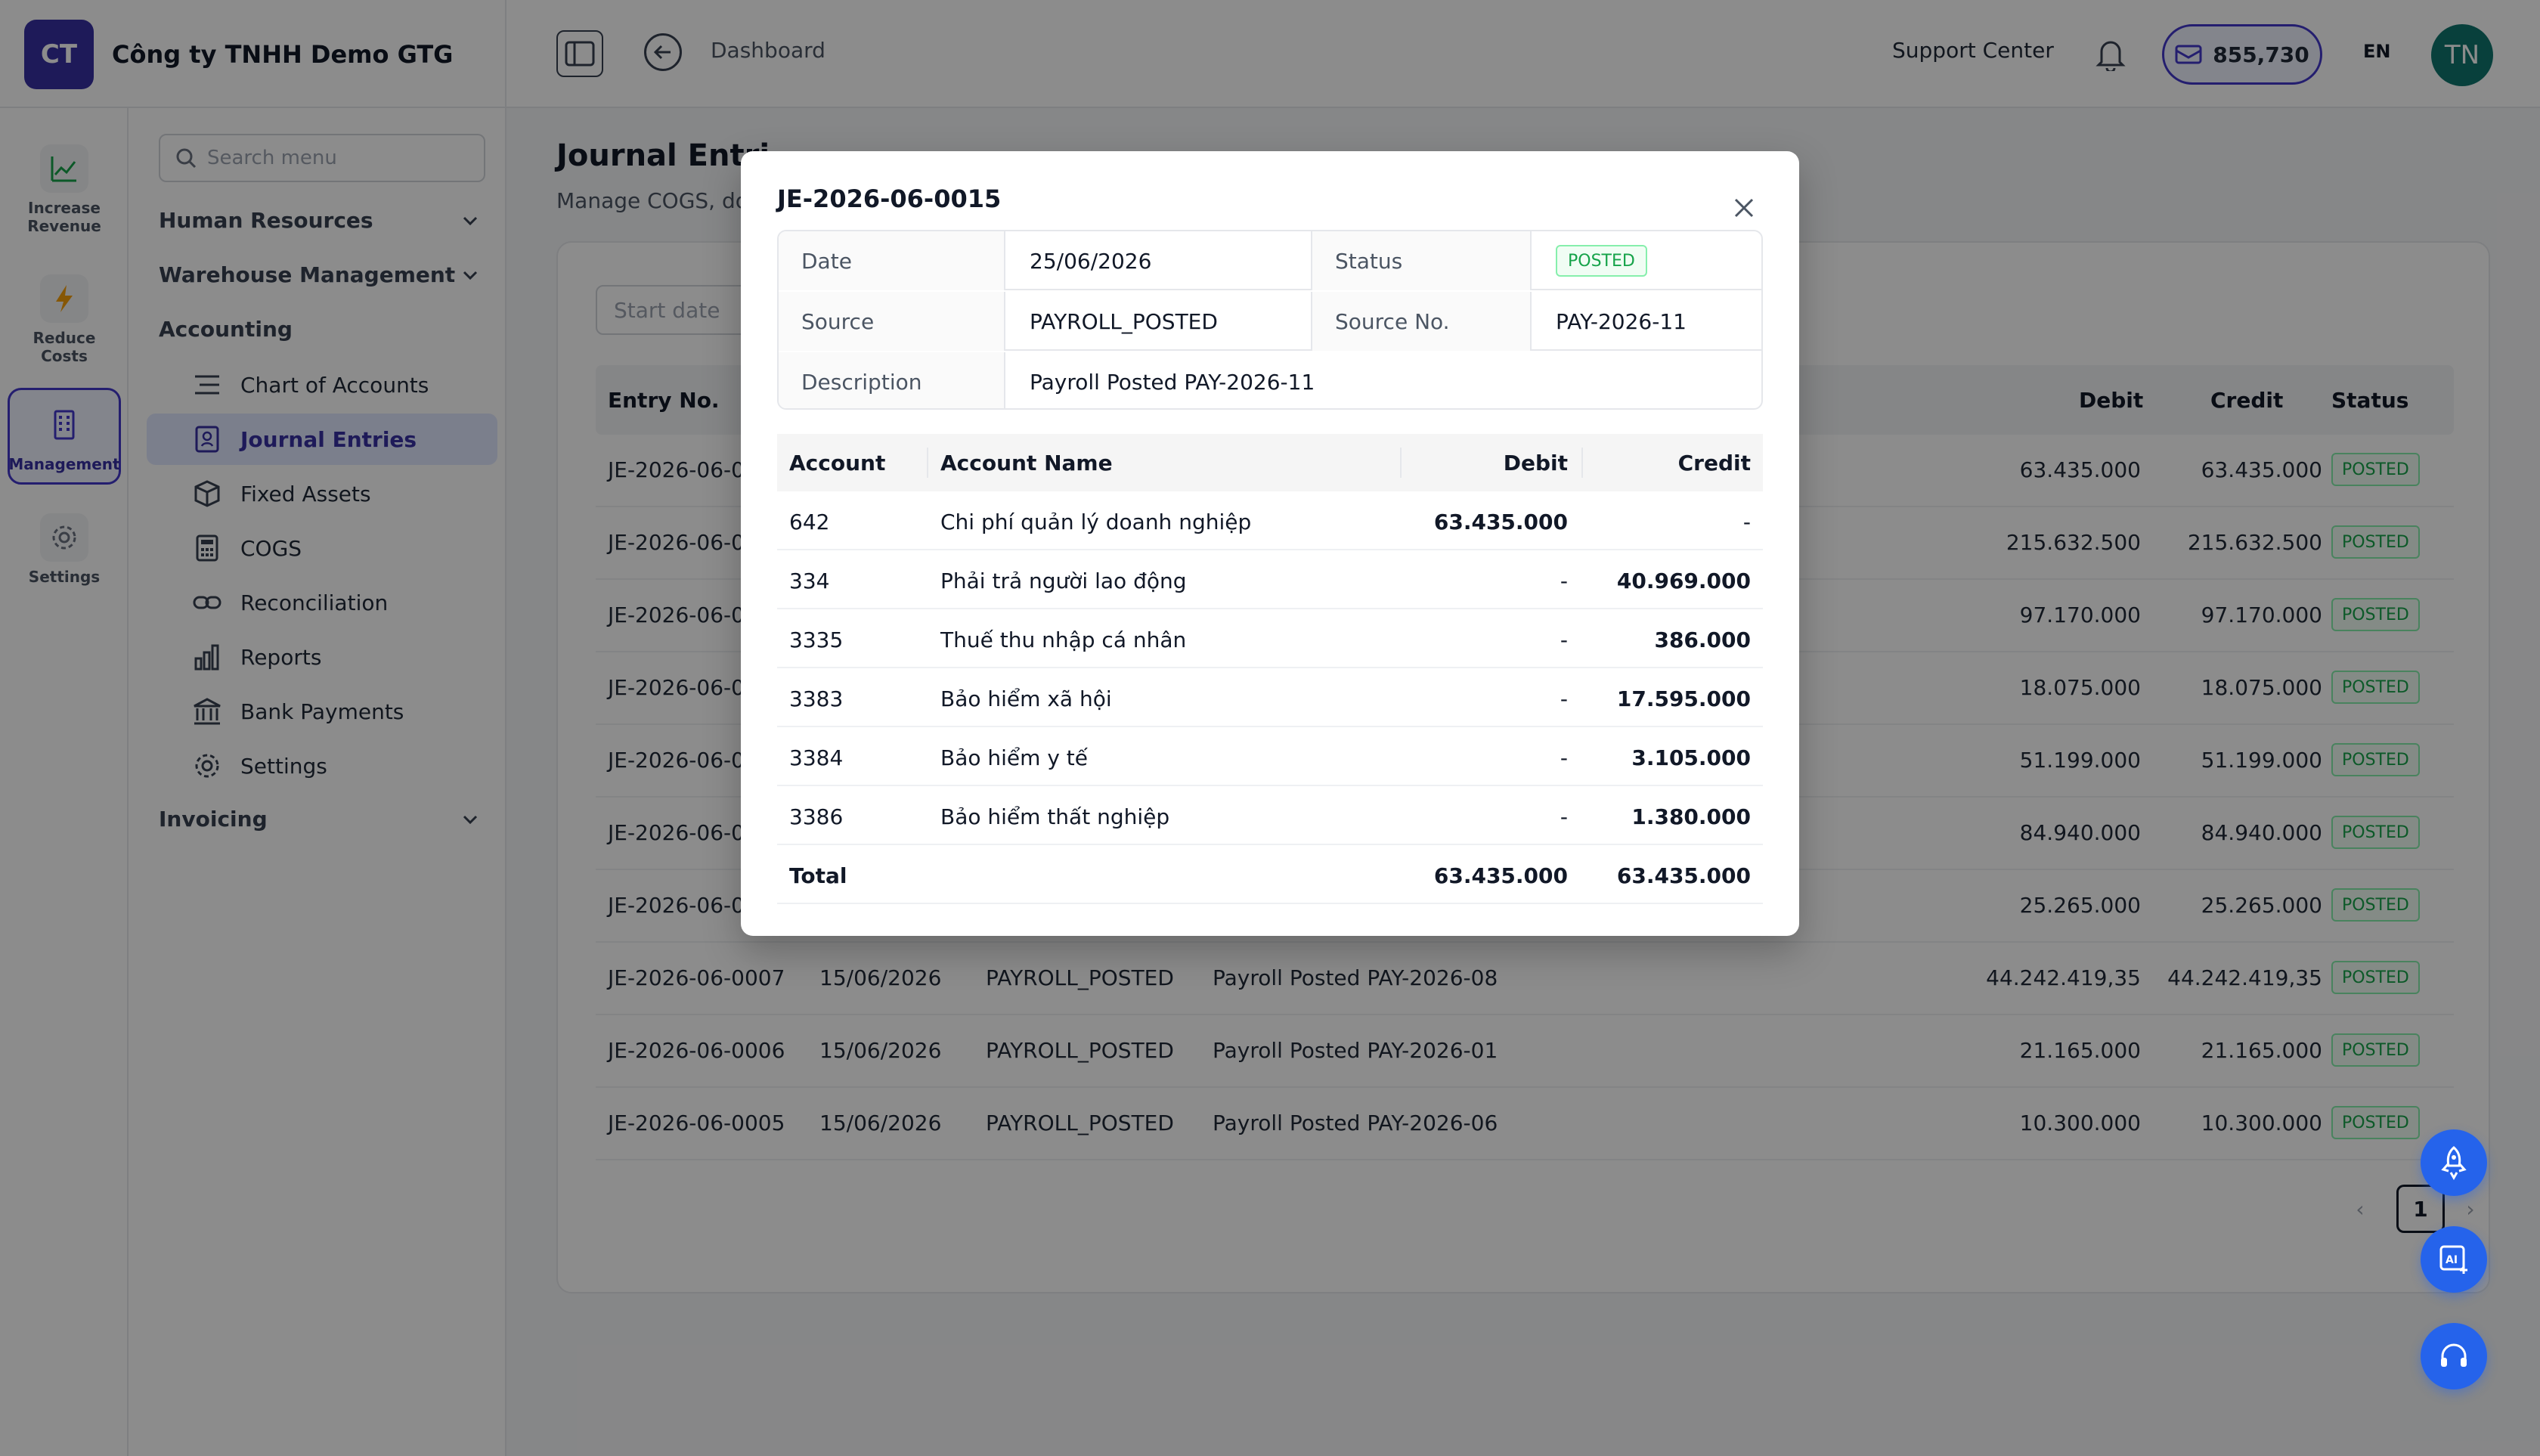 Image resolution: width=2540 pixels, height=1456 pixels. What do you see at coordinates (1270, 697) in the screenshot?
I see `journal-line-row: 3383 Bảo hiểm xã hội - 17.595.000` at bounding box center [1270, 697].